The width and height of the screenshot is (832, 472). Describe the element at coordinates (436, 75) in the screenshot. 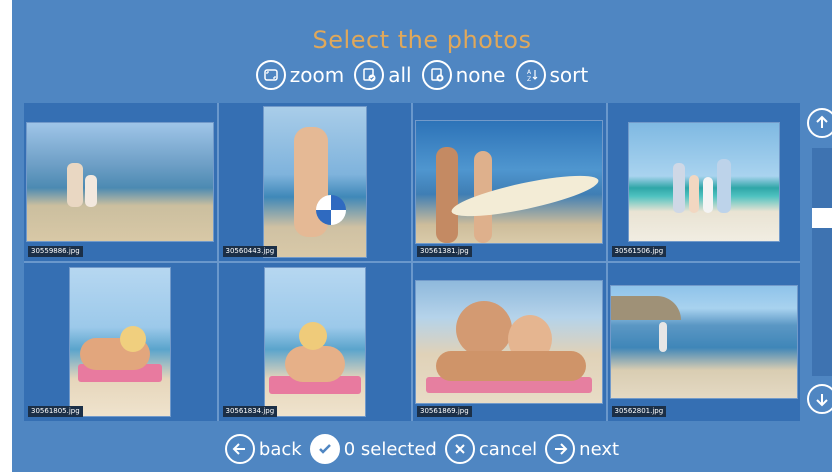

I see `select-none-icon` at that location.